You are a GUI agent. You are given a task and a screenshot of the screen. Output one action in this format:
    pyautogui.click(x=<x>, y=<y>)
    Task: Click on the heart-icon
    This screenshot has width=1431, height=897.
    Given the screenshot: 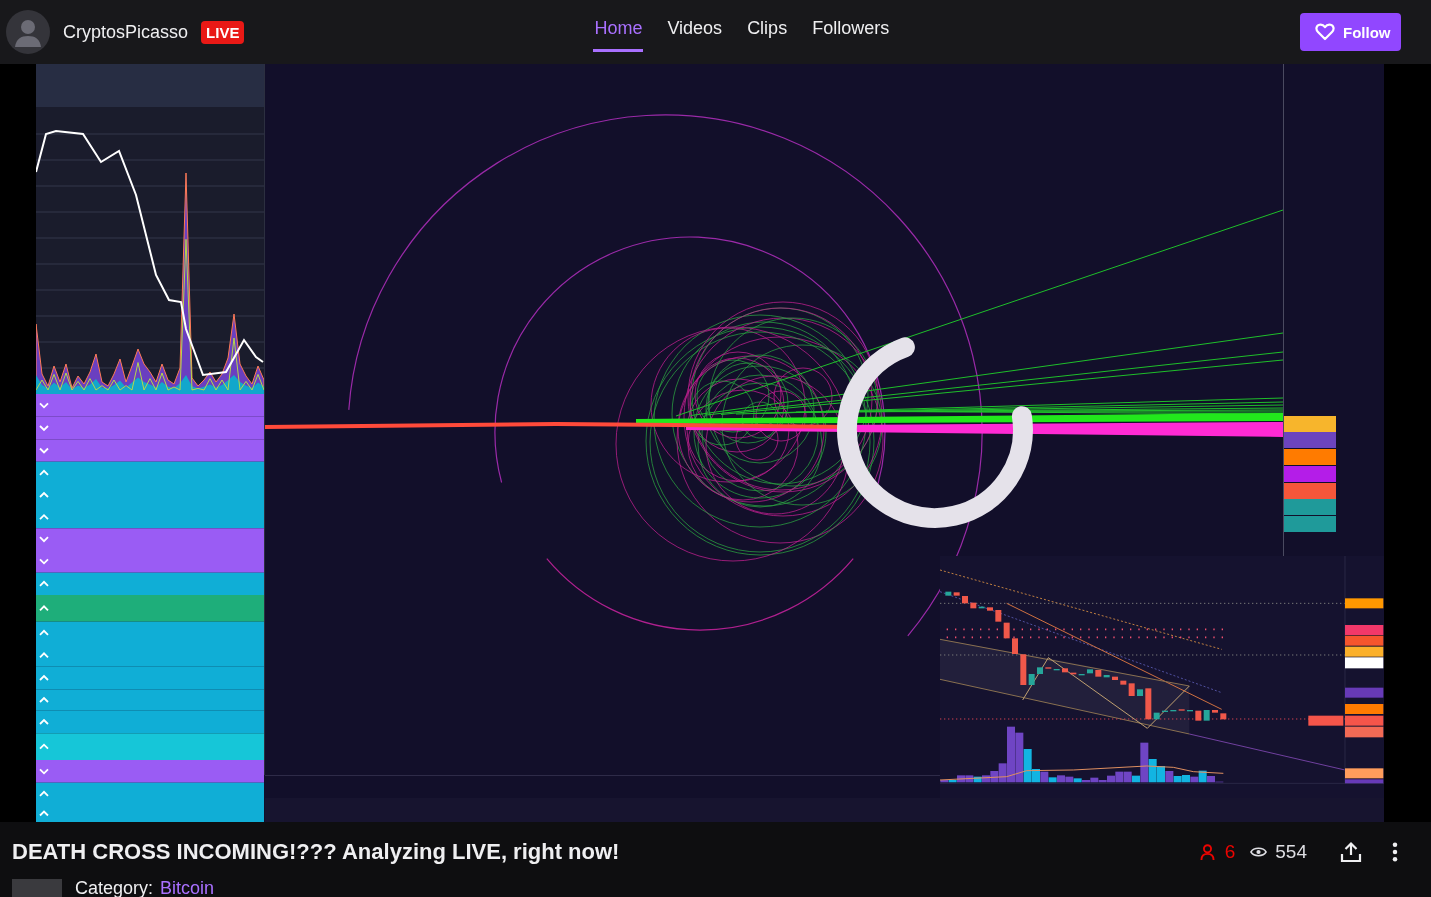 What is the action you would take?
    pyautogui.click(x=1325, y=32)
    